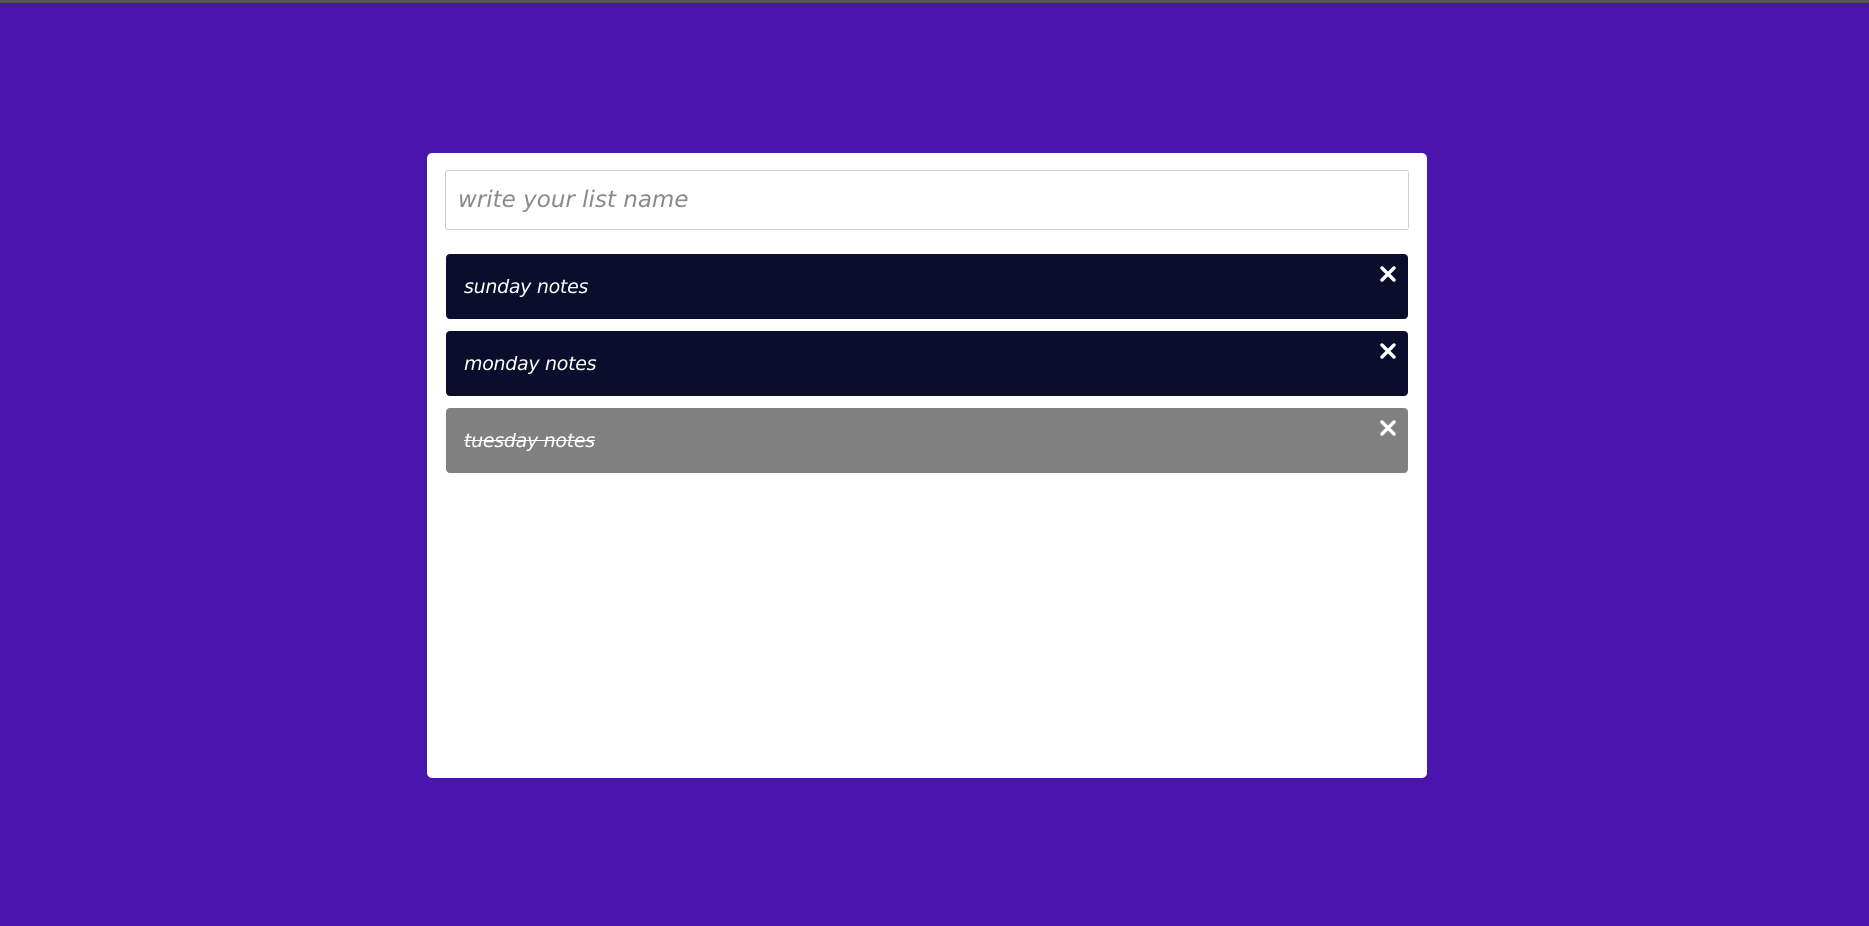 This screenshot has width=1869, height=926. Describe the element at coordinates (927, 440) in the screenshot. I see `list-item-completed: tuesday notes` at that location.